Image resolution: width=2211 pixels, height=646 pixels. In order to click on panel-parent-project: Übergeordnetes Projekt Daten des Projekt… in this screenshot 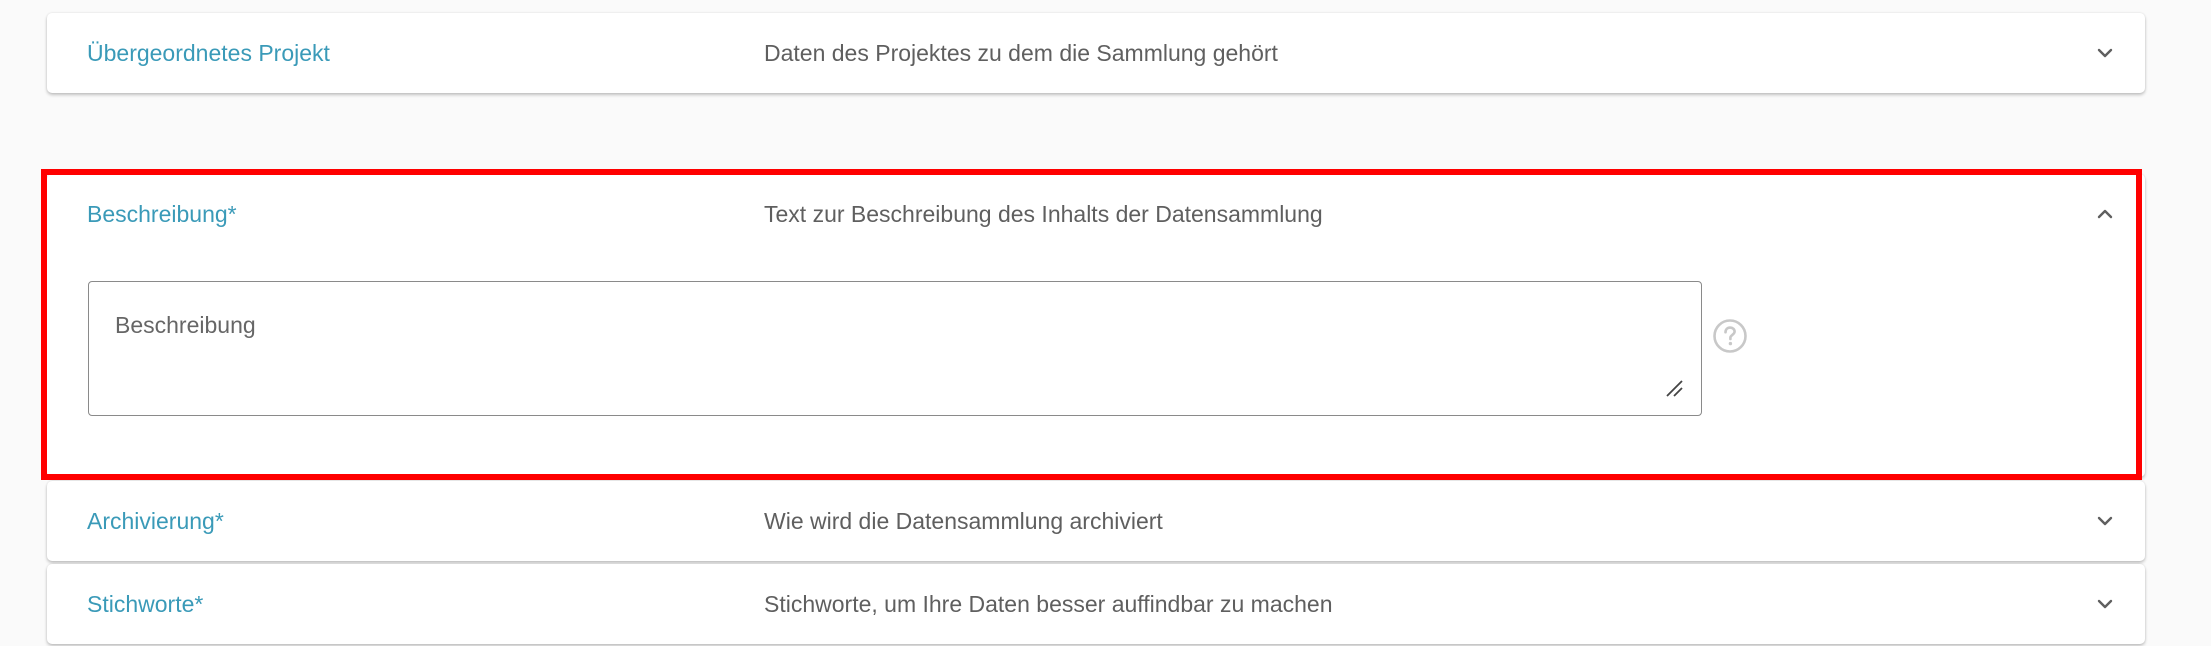, I will do `click(1096, 53)`.